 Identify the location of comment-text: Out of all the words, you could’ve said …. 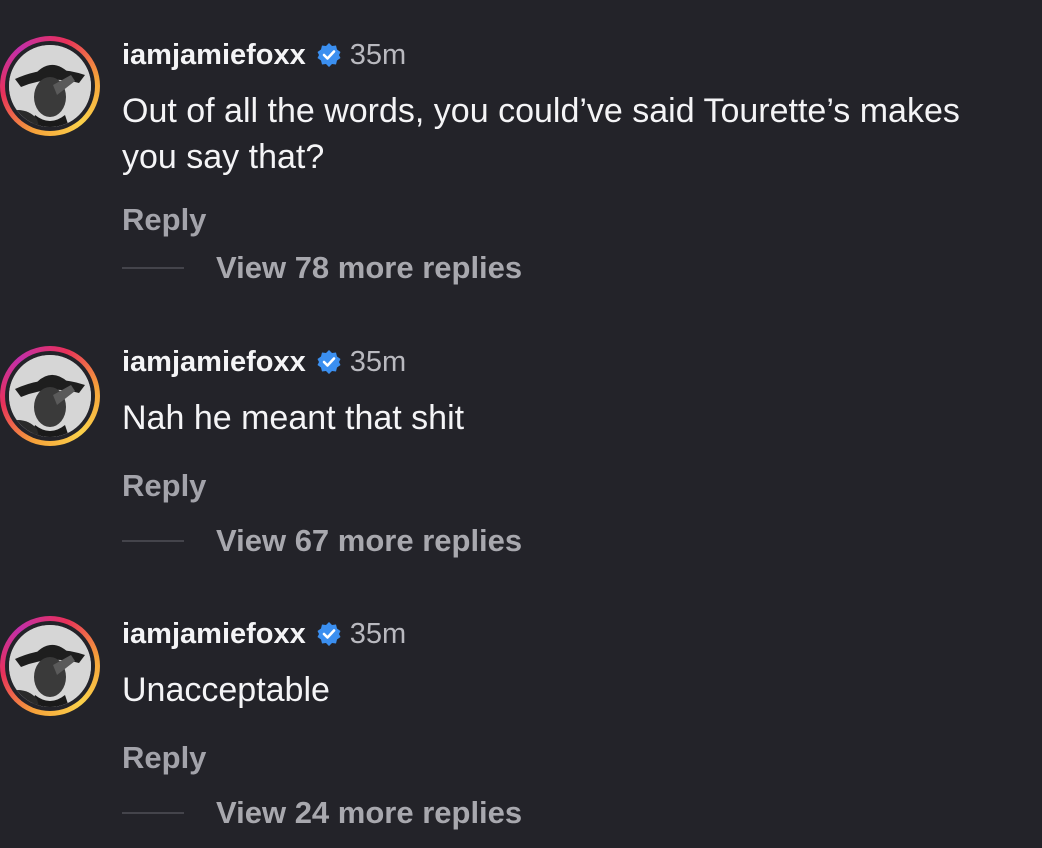
(541, 134).